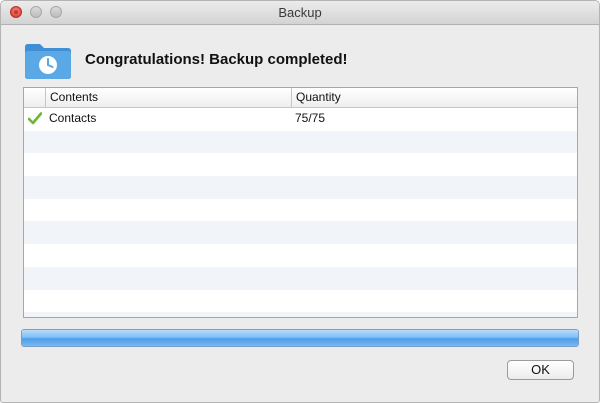 This screenshot has height=403, width=600. I want to click on folder-clock-icon, so click(48, 61).